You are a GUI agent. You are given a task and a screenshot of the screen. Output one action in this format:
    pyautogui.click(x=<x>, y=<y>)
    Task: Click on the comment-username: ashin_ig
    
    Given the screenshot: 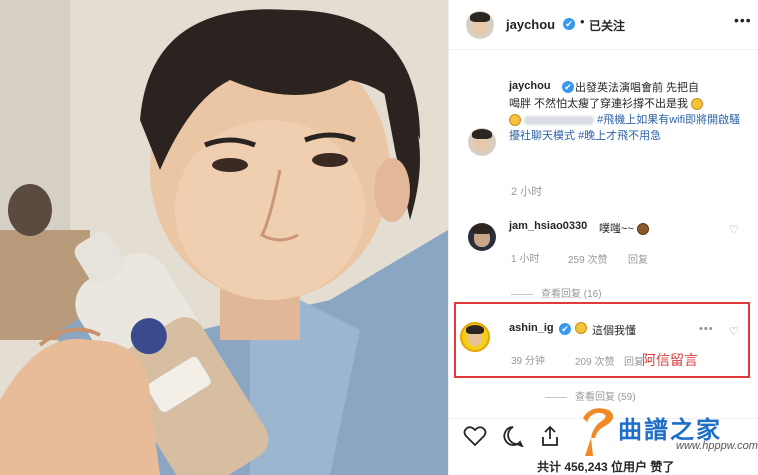 What is the action you would take?
    pyautogui.click(x=531, y=328)
    